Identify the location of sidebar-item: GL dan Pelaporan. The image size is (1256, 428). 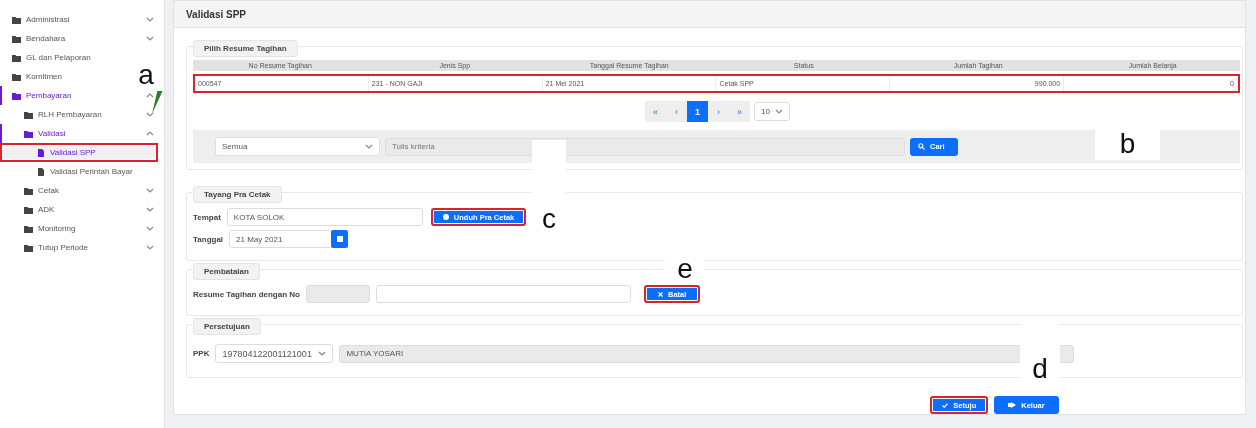
(47, 57).